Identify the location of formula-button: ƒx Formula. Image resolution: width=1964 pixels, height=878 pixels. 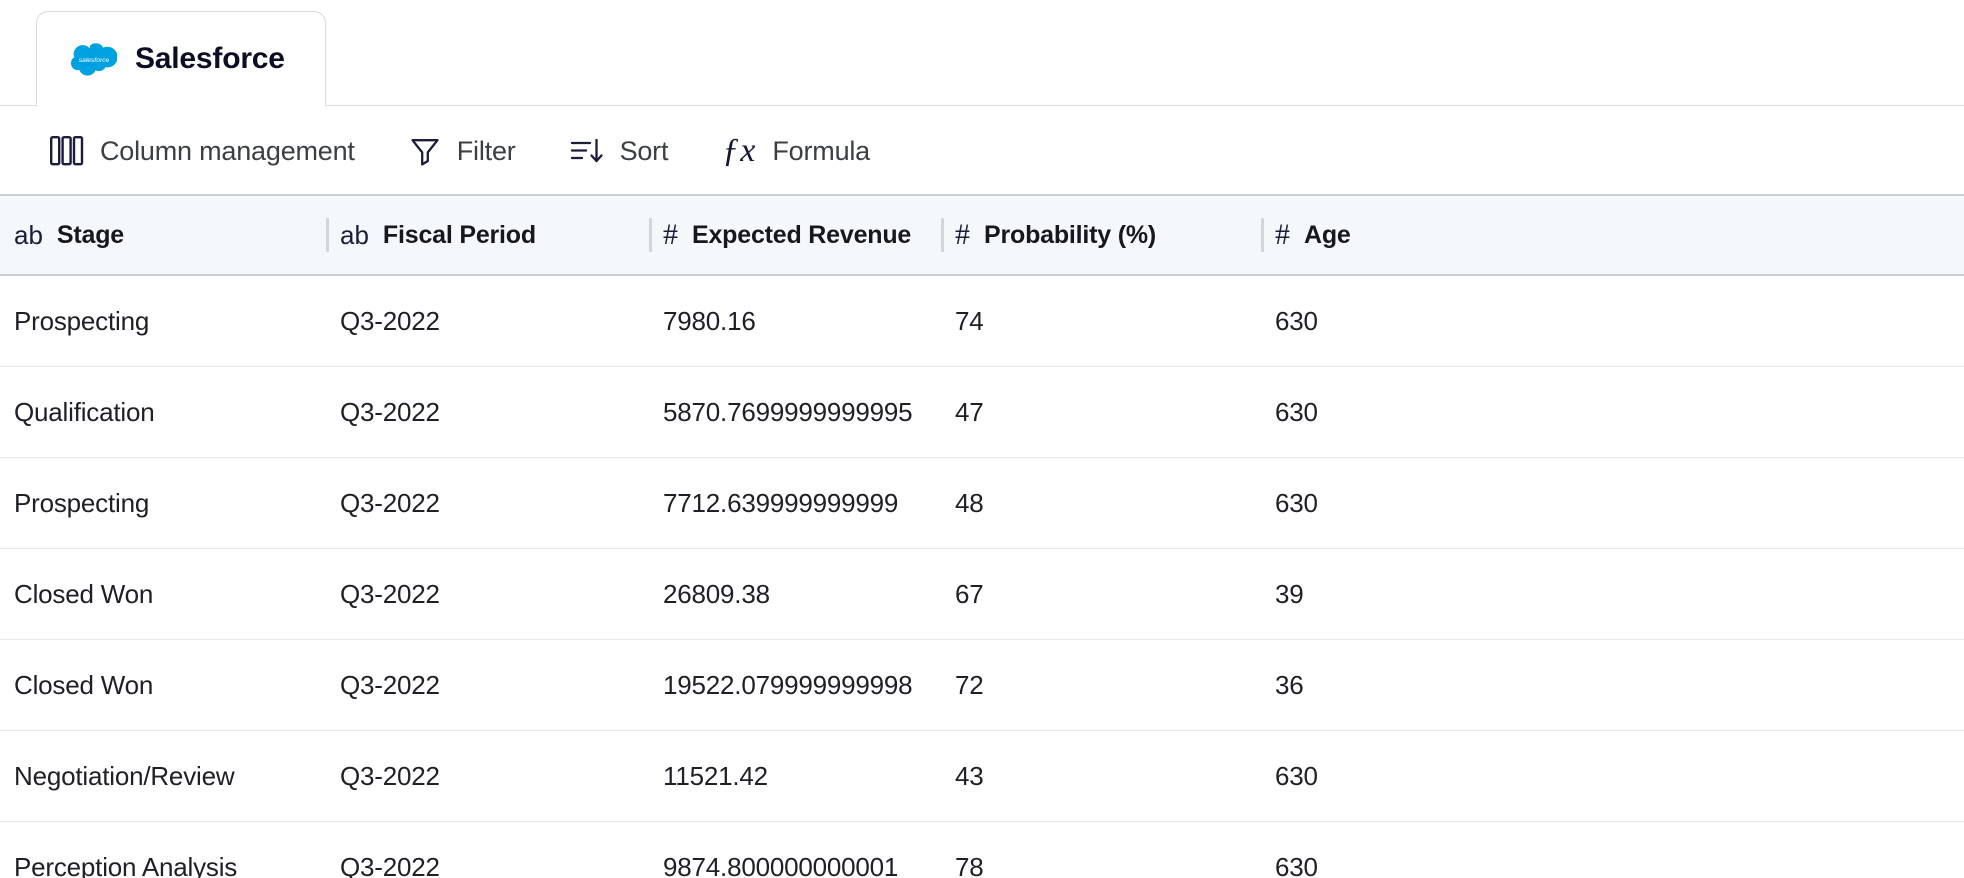
(796, 151).